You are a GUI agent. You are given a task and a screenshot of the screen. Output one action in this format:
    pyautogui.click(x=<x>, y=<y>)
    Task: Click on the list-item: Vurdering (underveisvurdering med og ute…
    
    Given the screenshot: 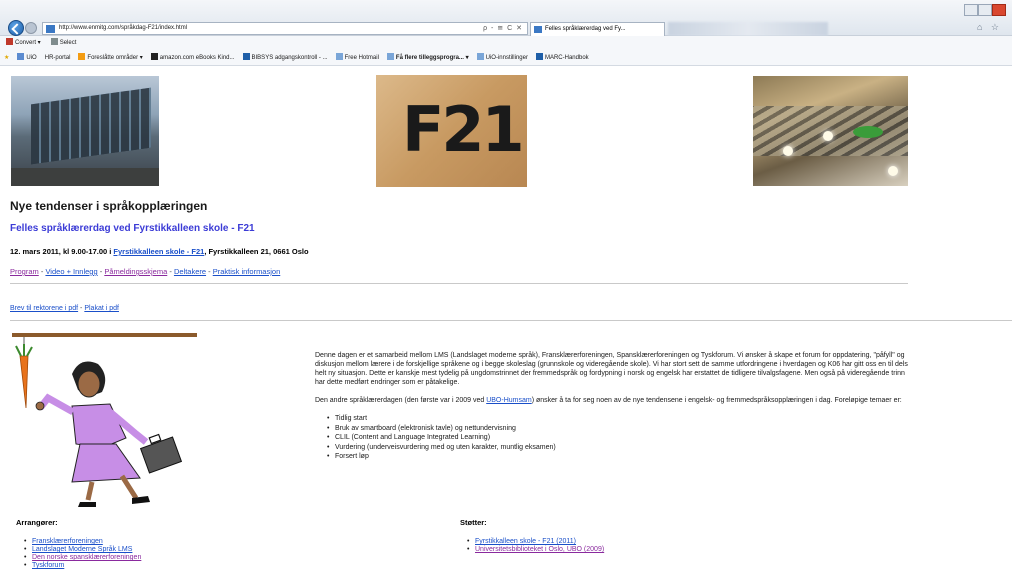 What is the action you would take?
    pyautogui.click(x=621, y=448)
    